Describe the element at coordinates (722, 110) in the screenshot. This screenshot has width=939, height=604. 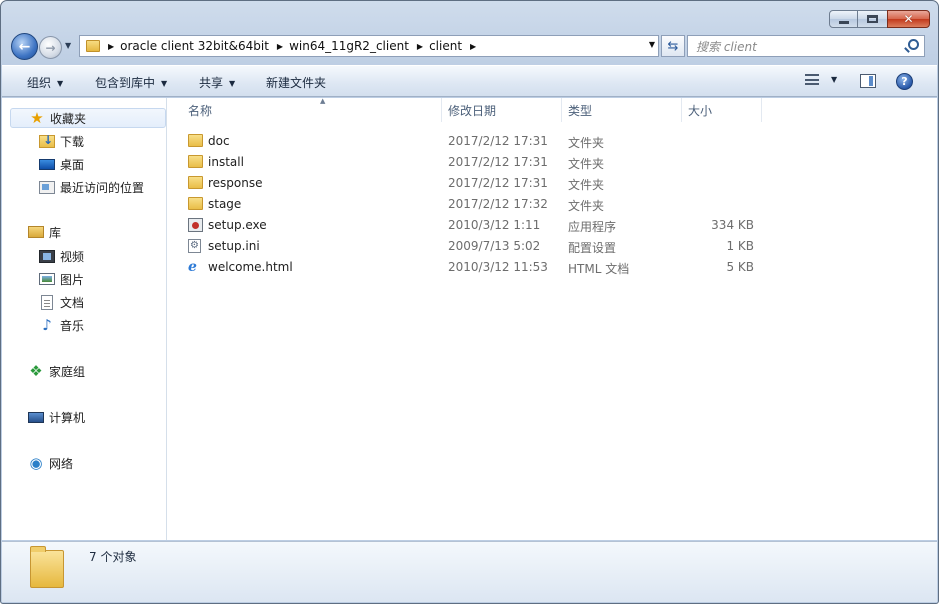
I see `column-header-size: 大小` at that location.